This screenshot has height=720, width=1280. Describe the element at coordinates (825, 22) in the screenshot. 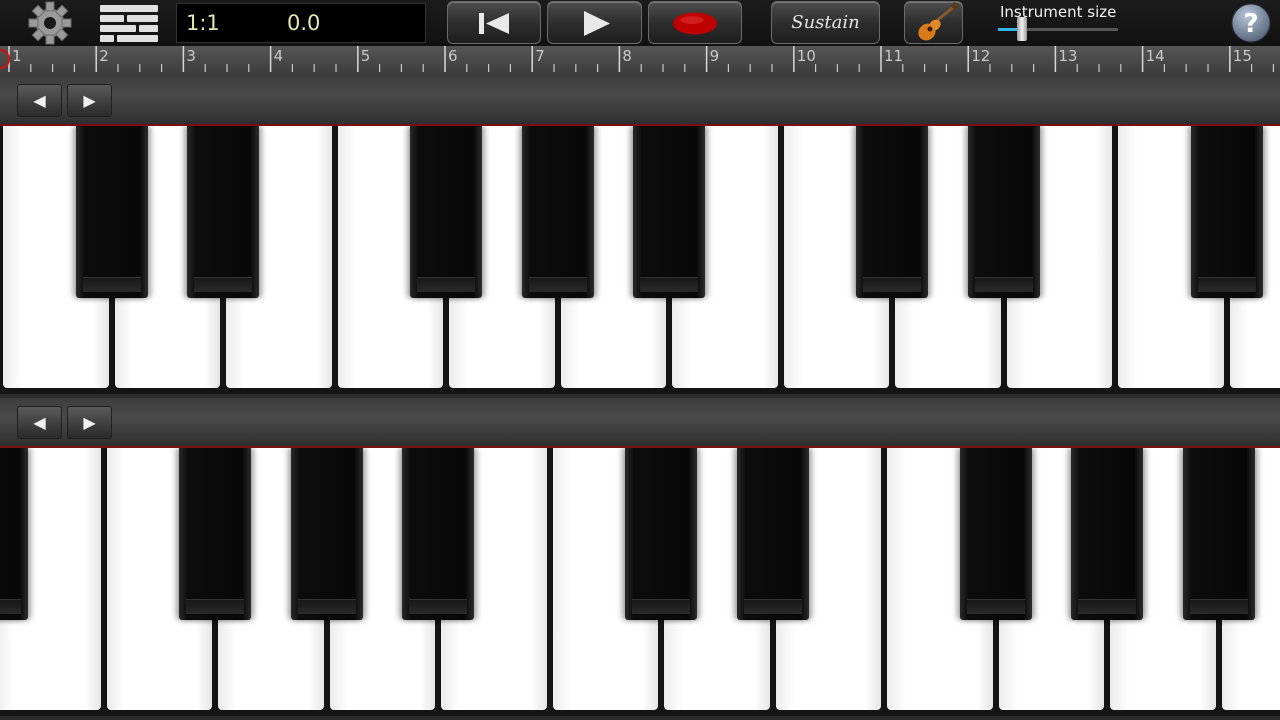

I see `sustain-button: Sustain` at that location.